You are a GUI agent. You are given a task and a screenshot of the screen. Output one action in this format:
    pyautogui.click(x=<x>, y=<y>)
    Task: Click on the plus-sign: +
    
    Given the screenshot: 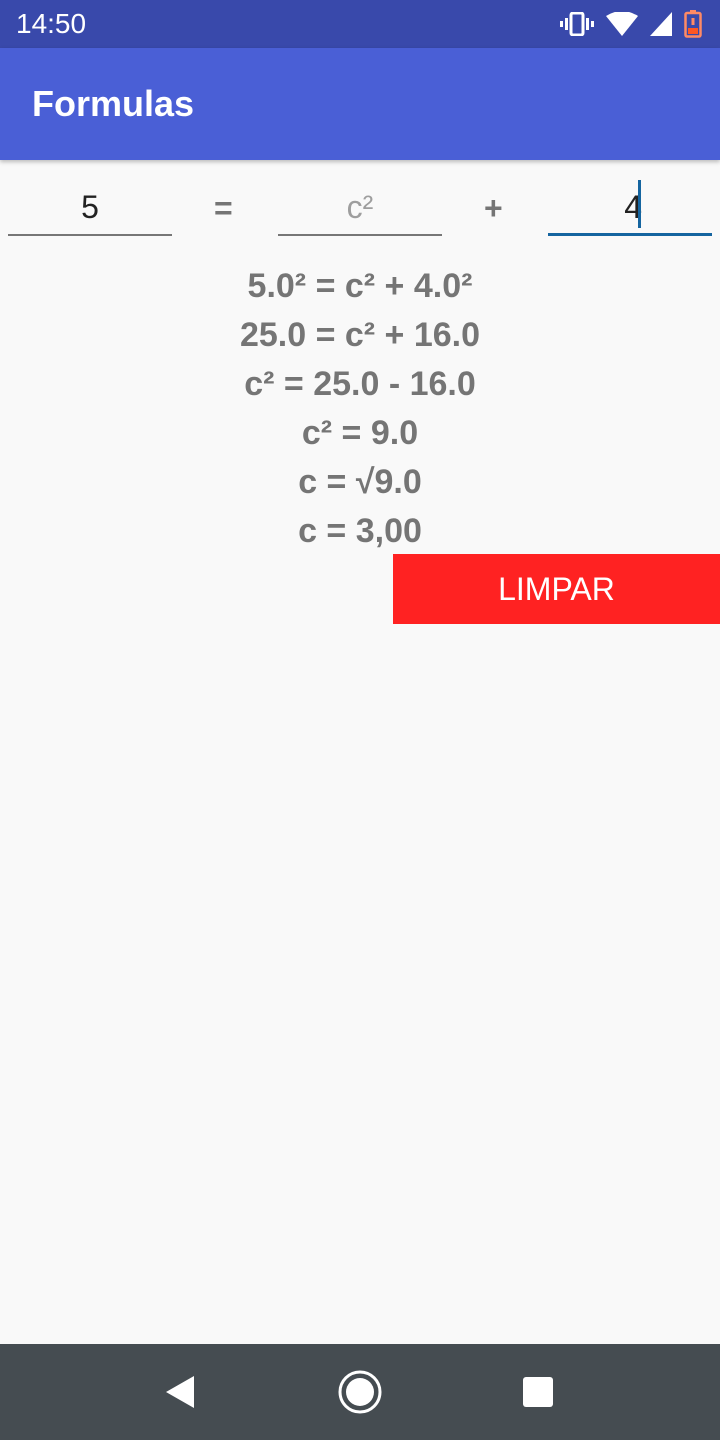 What is the action you would take?
    pyautogui.click(x=493, y=208)
    